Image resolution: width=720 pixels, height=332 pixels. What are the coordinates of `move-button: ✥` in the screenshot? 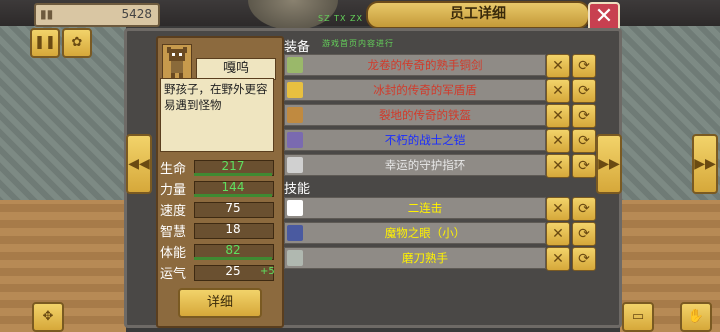 It's located at (48, 317).